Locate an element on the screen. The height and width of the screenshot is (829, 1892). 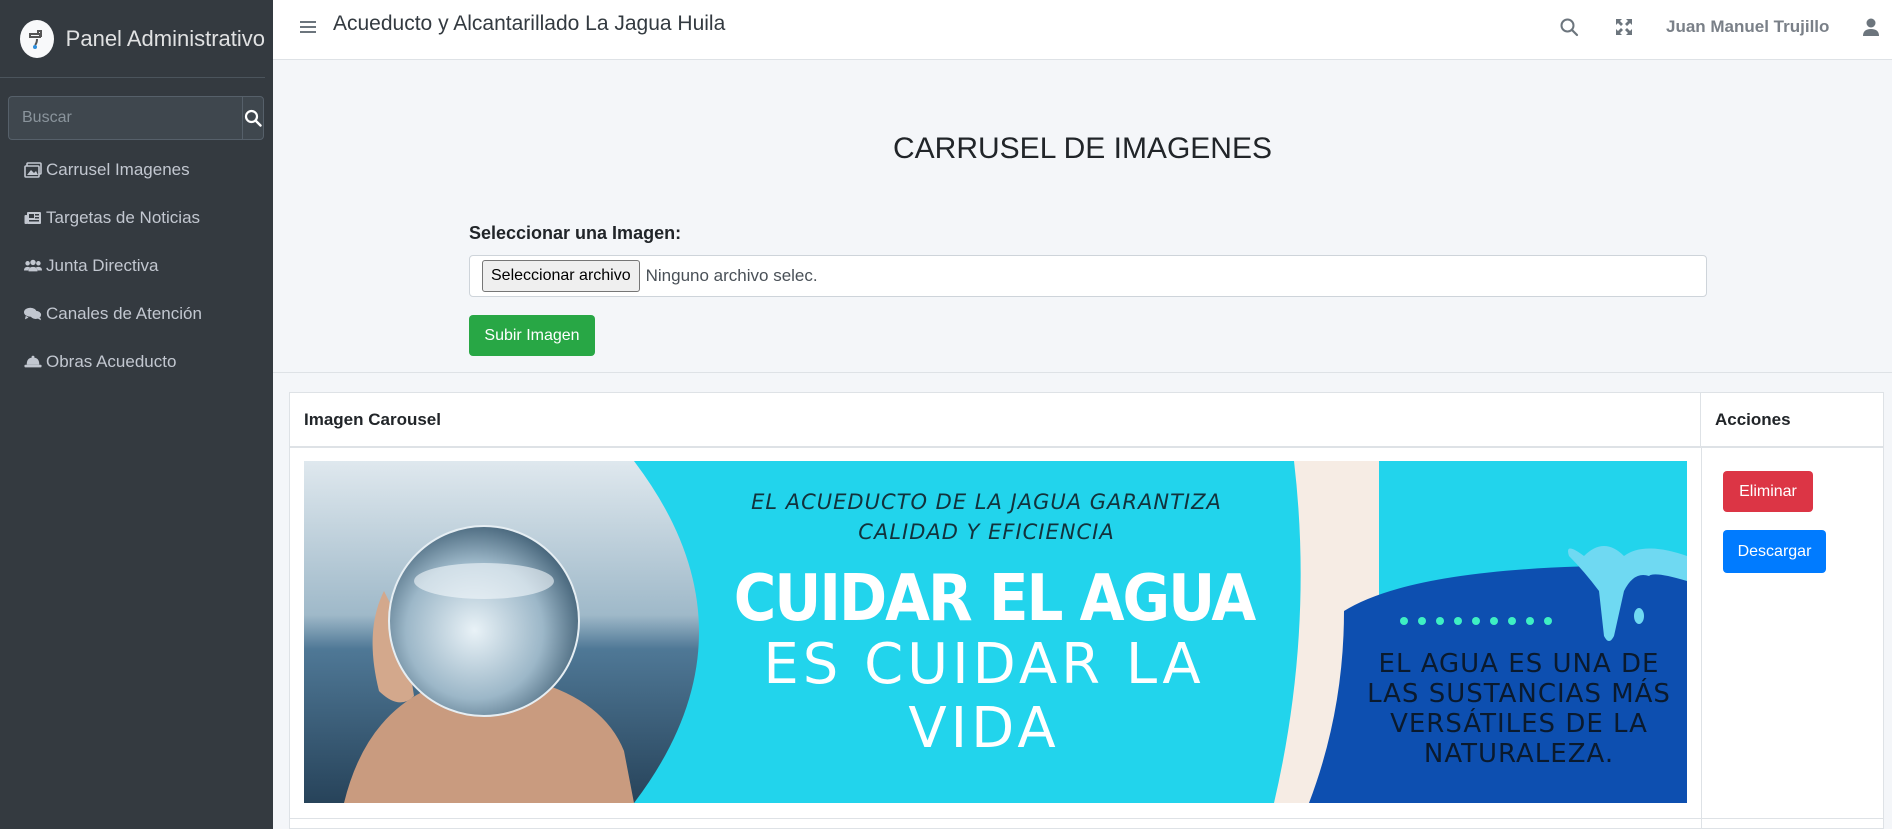
sidebar-item-label: Canales de Atención is located at coordinates (124, 313).